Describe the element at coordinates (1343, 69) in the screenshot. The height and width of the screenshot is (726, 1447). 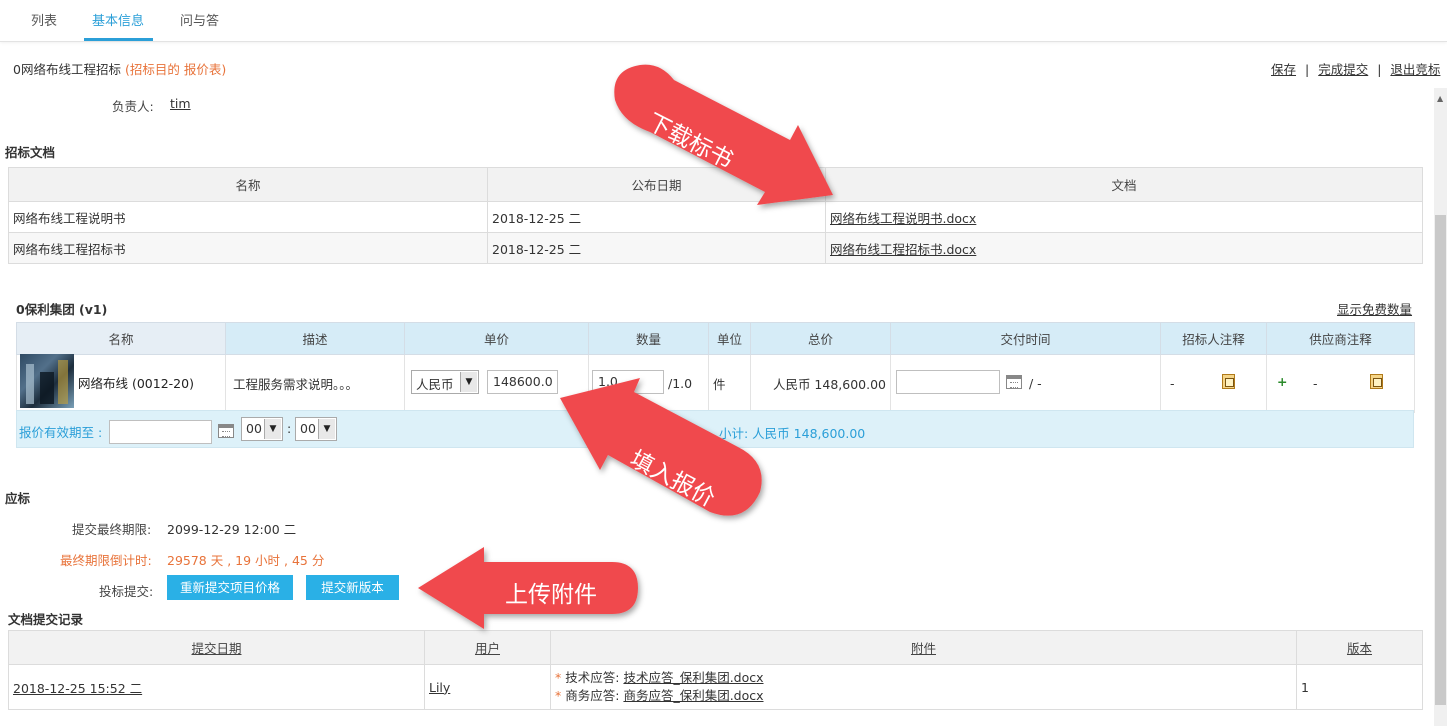
I see `complete-submit-link: 完成提交` at that location.